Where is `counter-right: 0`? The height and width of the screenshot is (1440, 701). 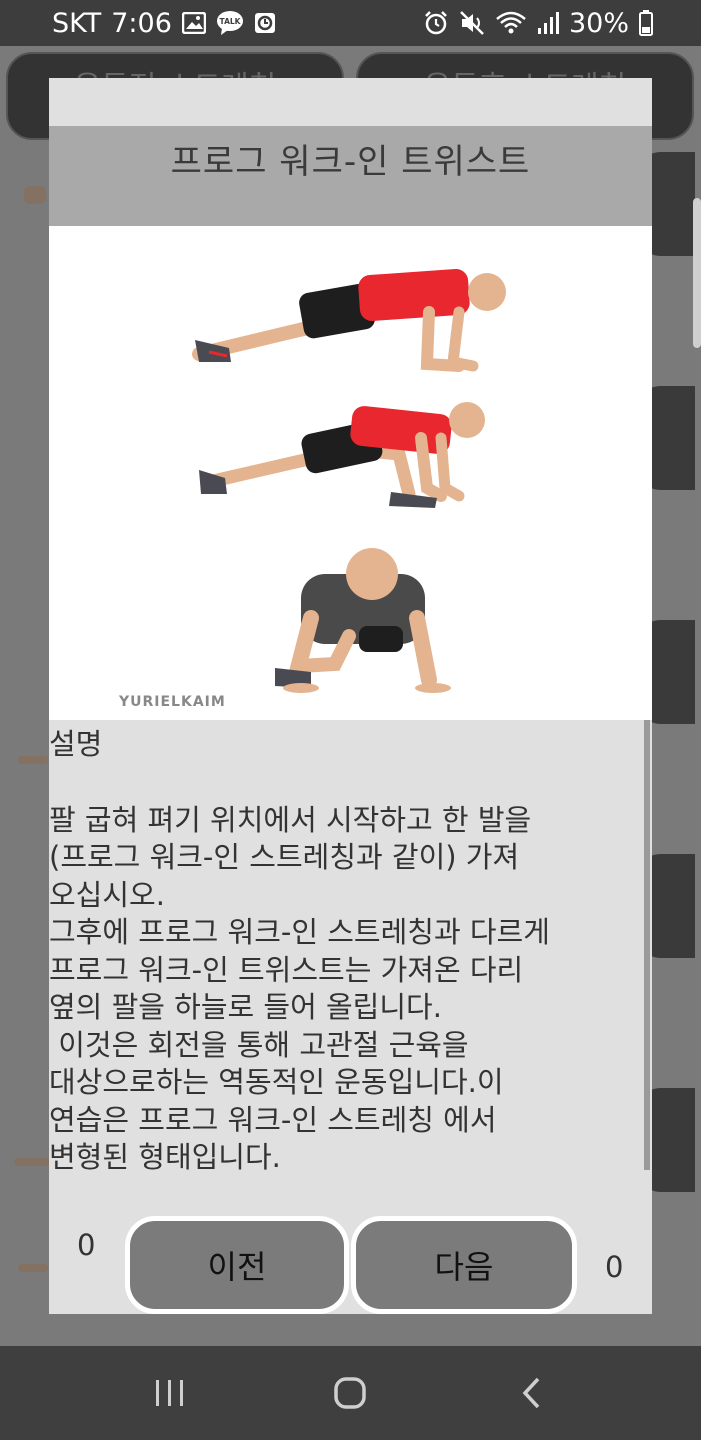
counter-right: 0 is located at coordinates (614, 1267).